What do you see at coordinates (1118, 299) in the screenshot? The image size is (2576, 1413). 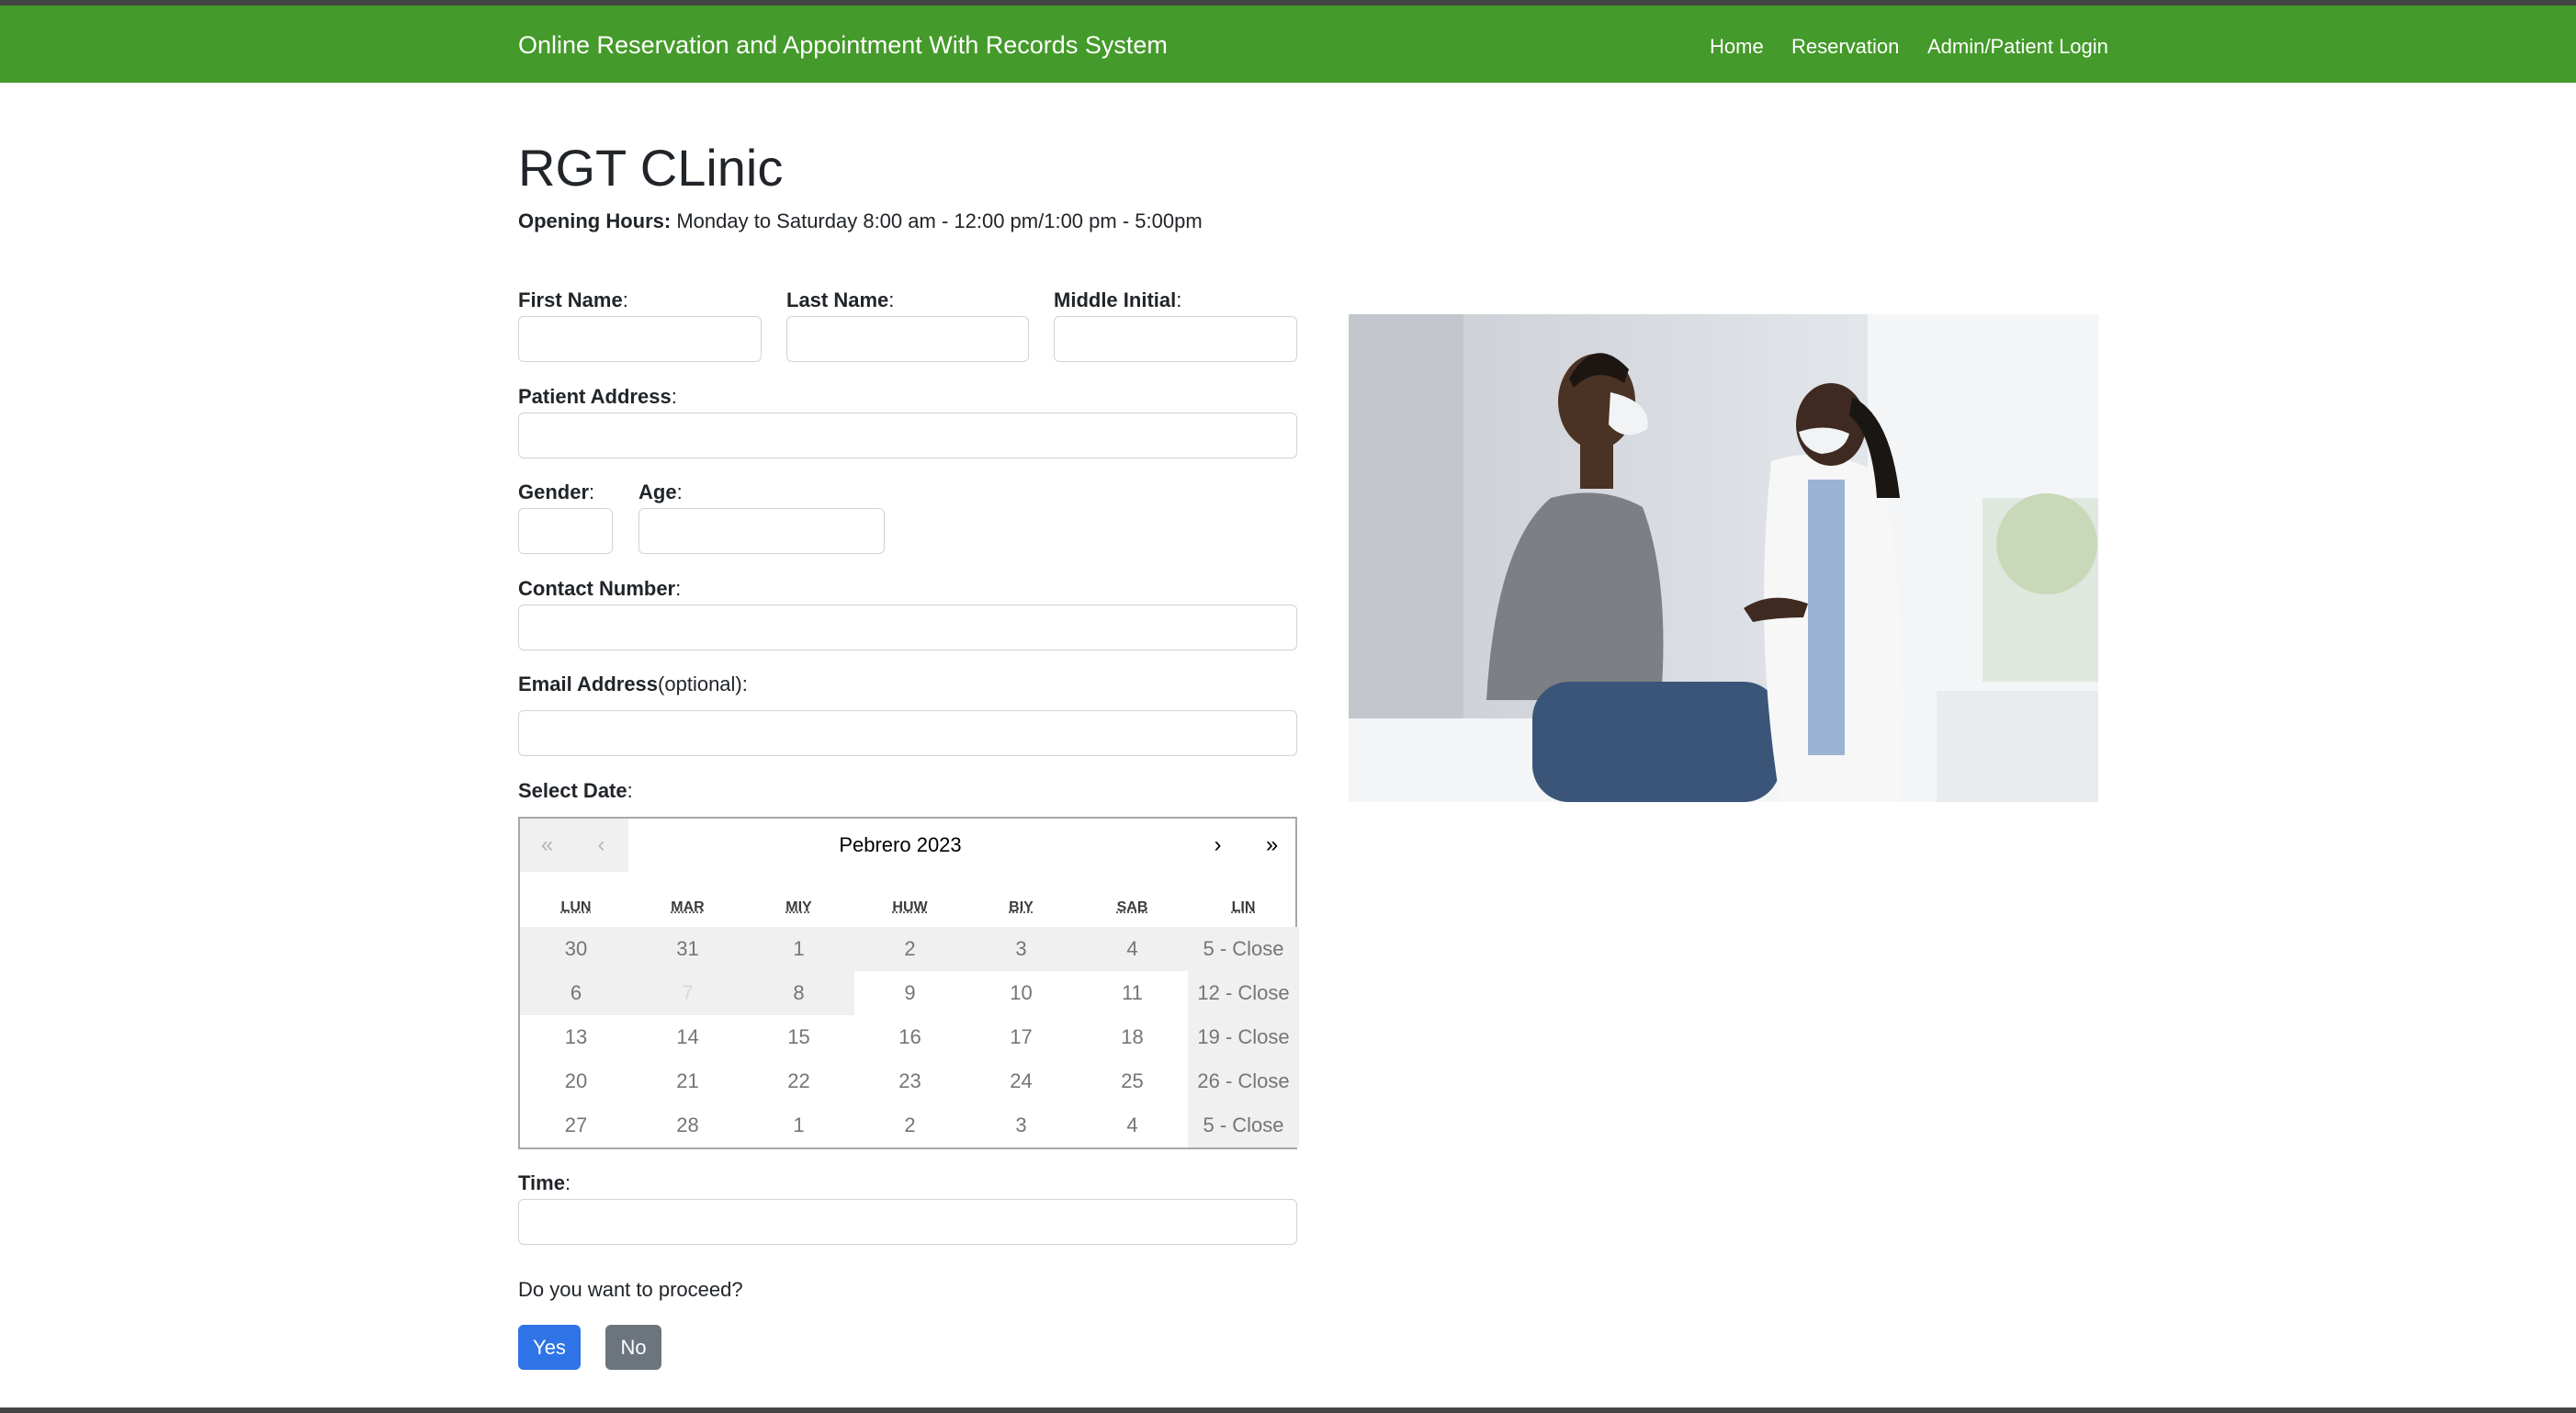 I see `middle-initial-label: Middle Initial:` at bounding box center [1118, 299].